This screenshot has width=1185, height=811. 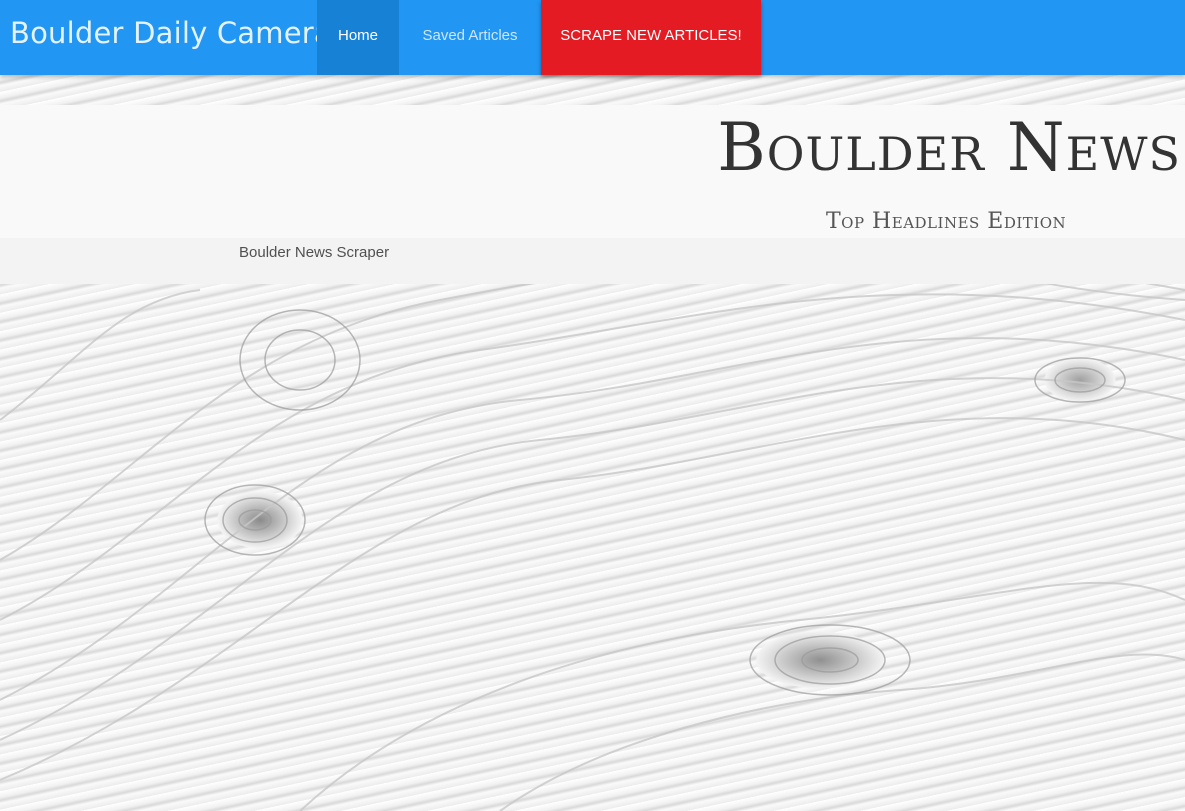 I want to click on info-bar: Boulder News Scraper, so click(x=592, y=261).